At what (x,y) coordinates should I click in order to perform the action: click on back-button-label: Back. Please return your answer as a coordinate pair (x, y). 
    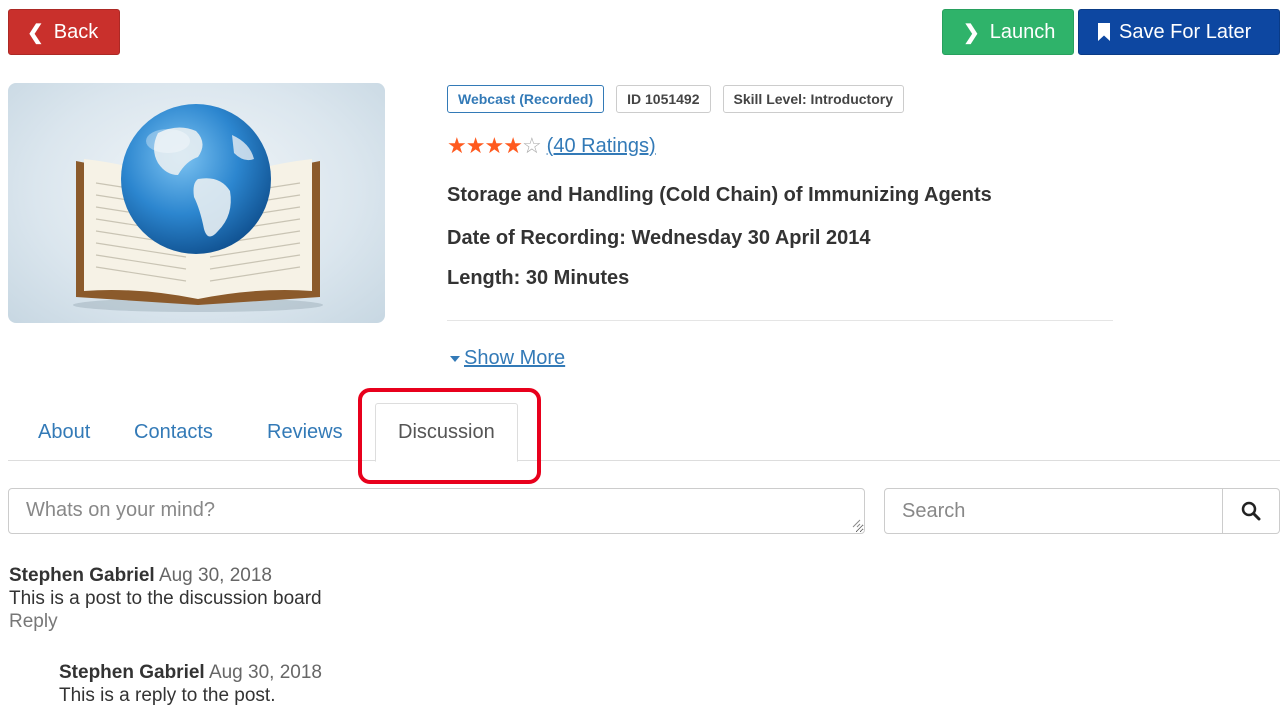
    Looking at the image, I should click on (76, 31).